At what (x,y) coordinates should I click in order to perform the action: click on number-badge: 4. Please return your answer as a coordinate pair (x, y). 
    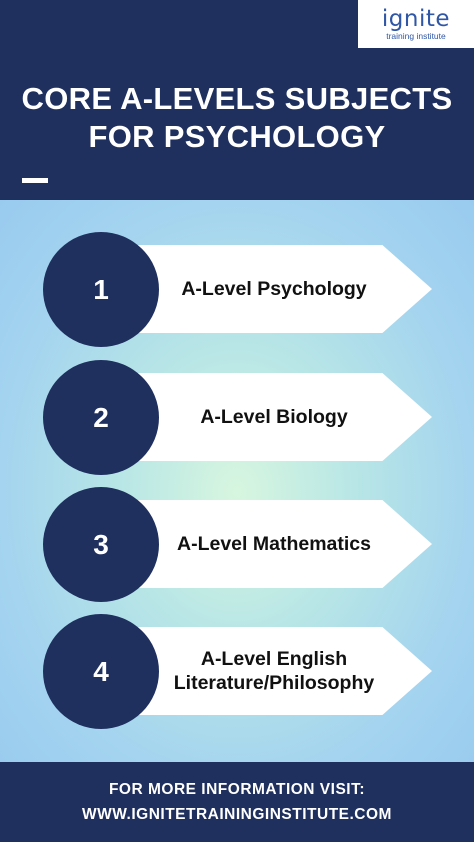
    Looking at the image, I should click on (101, 671).